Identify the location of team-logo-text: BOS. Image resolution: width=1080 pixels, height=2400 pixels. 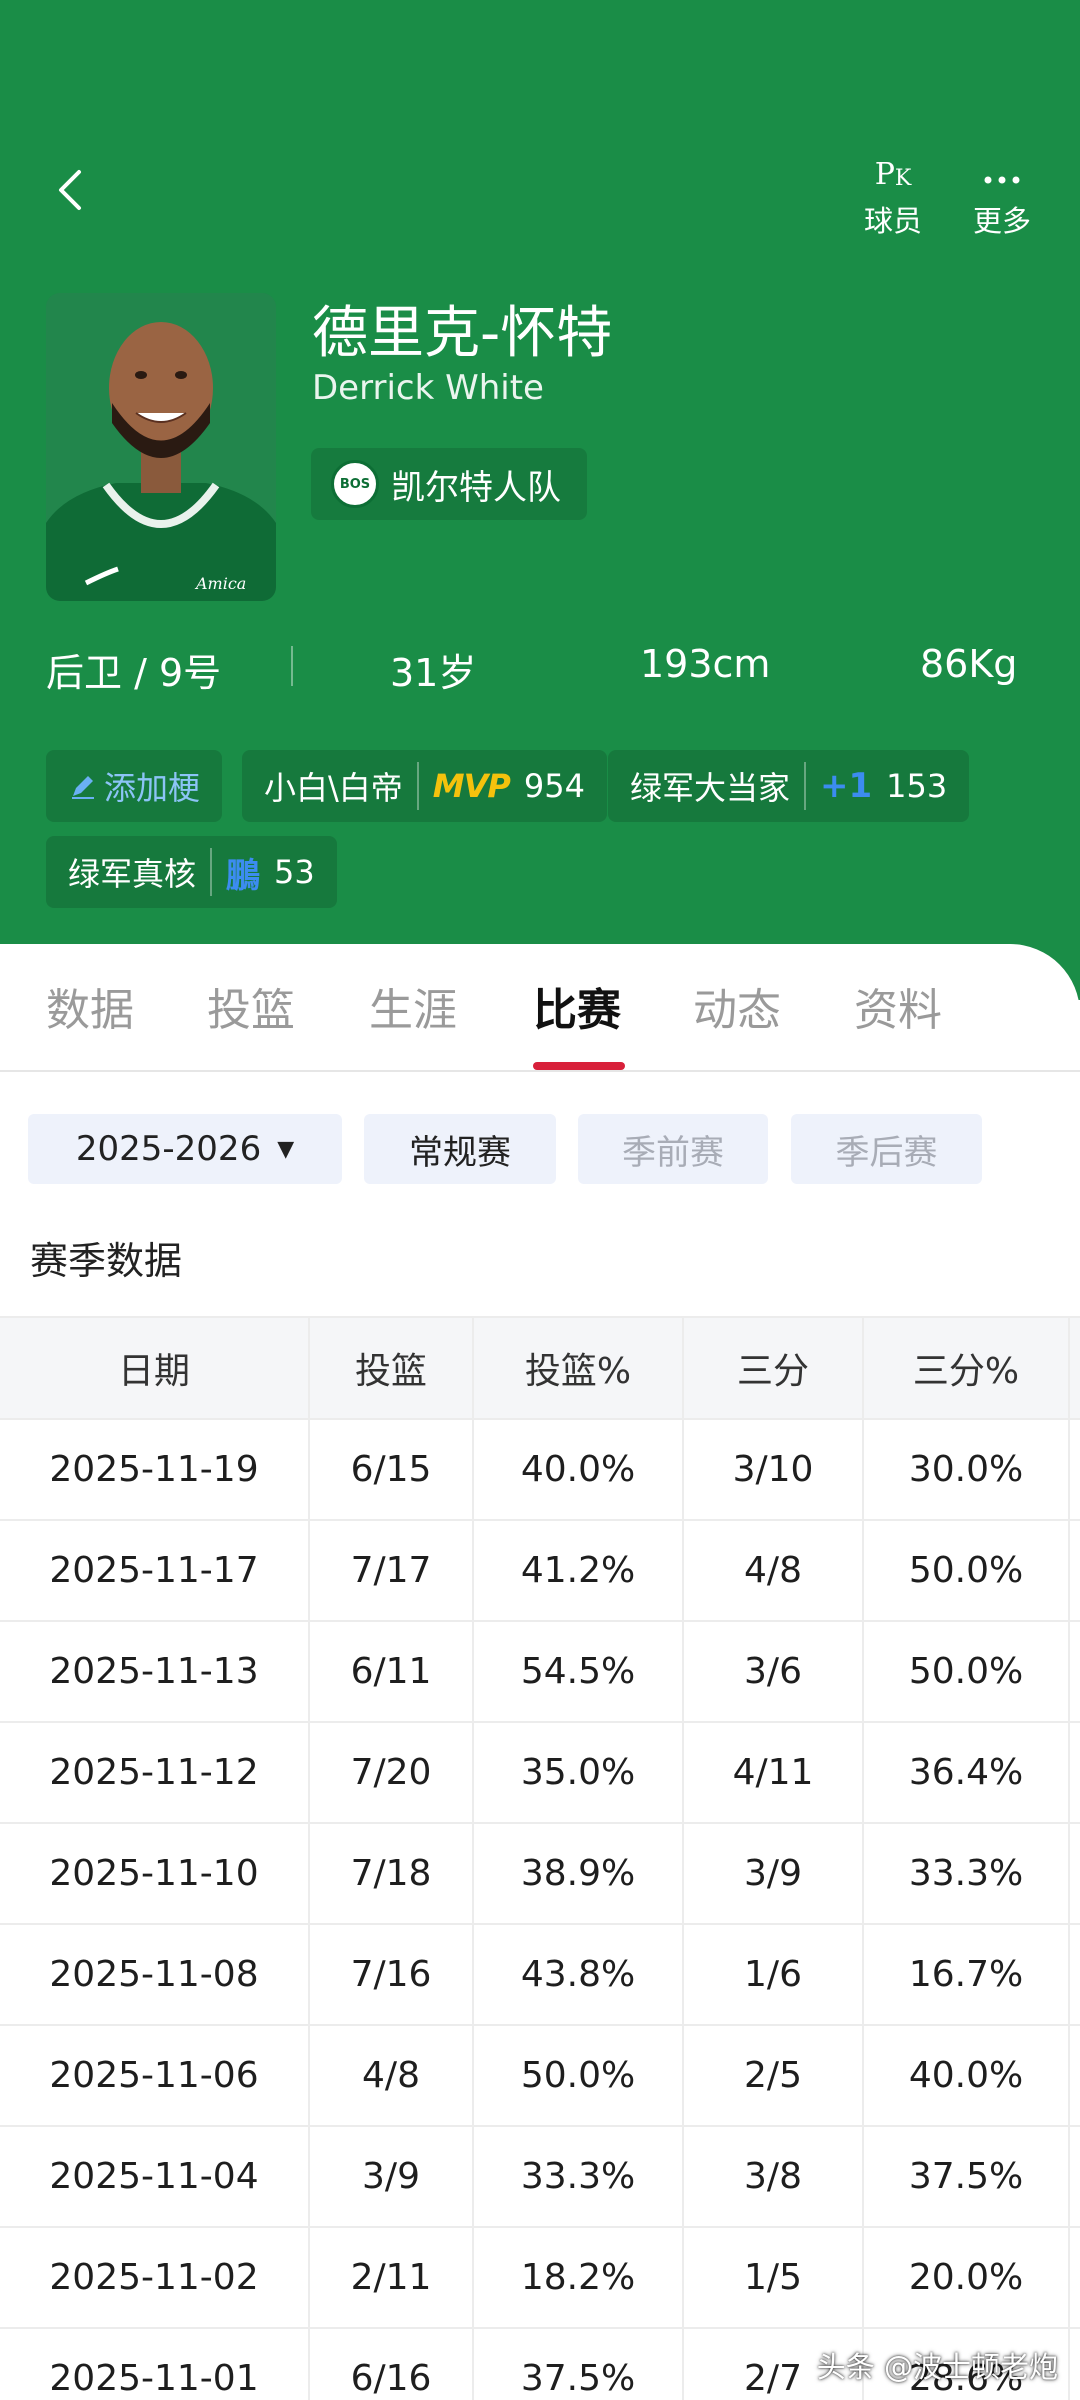
(355, 484).